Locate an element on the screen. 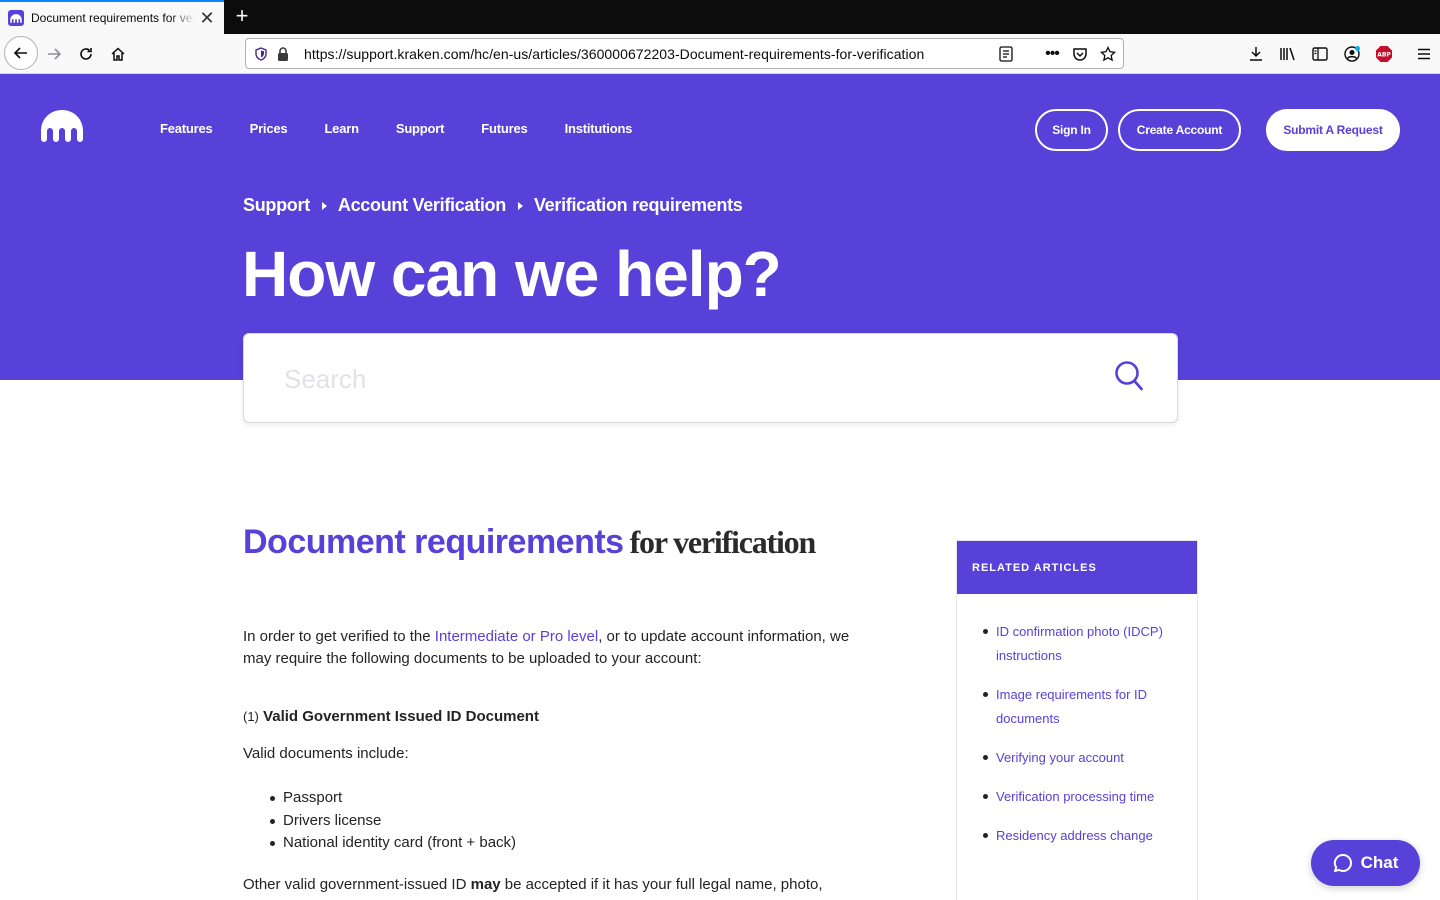 The image size is (1440, 900). nav-support: Support is located at coordinates (420, 129).